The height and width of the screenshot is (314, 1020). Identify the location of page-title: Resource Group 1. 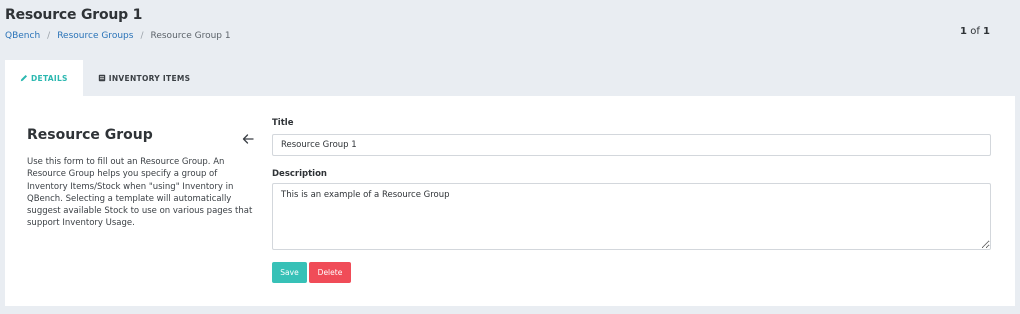
(74, 15).